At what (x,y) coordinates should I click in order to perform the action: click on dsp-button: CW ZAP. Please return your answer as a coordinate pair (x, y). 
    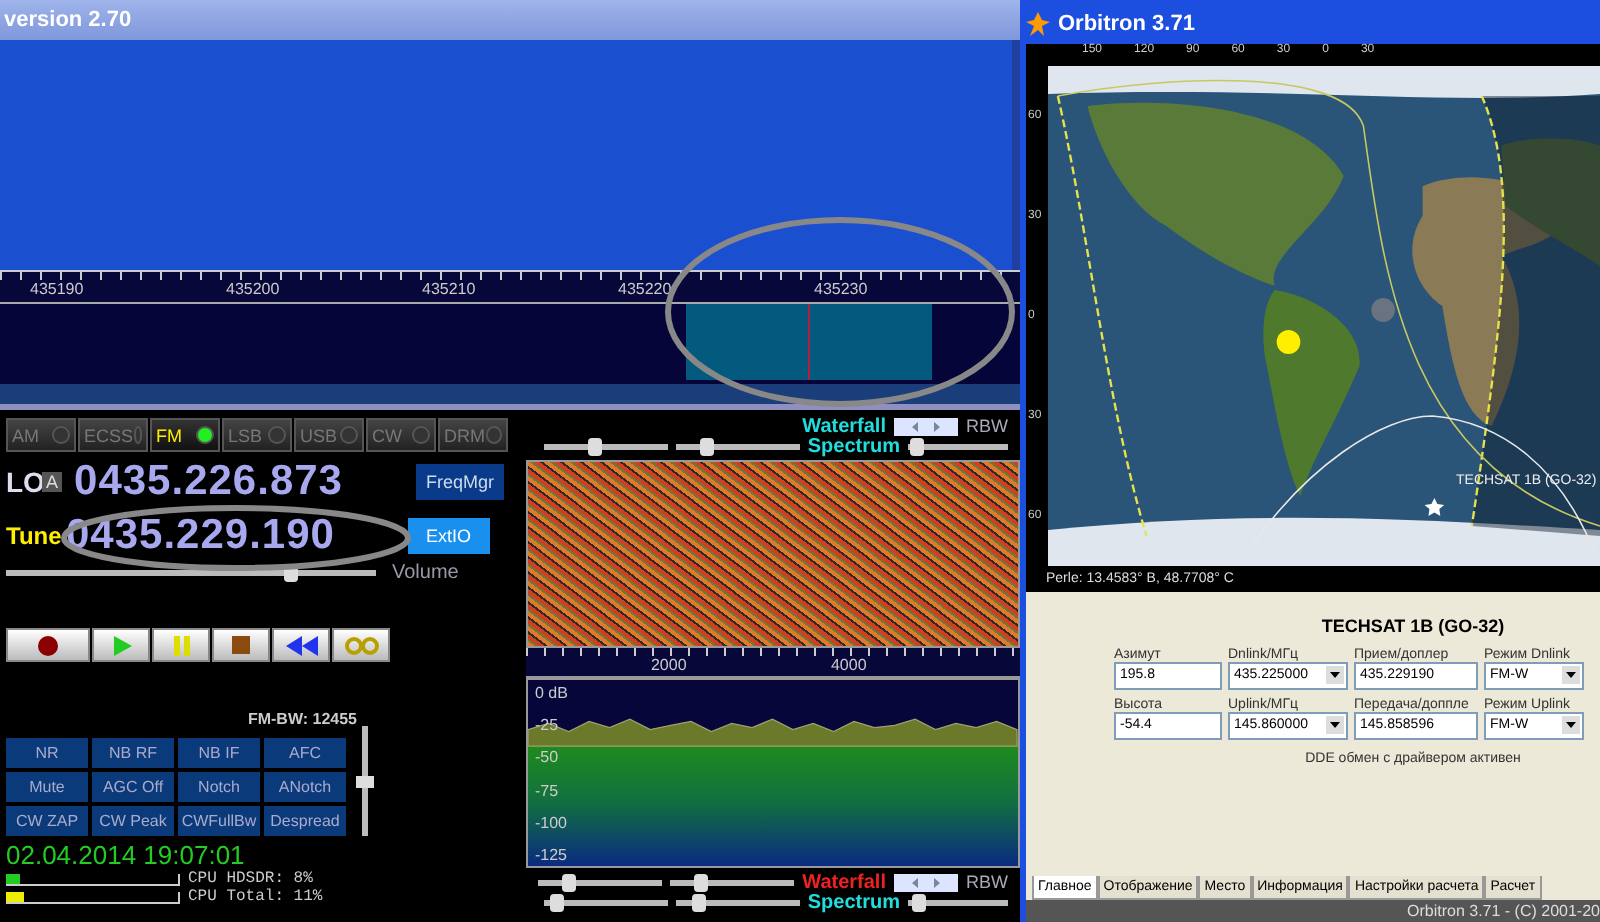
    Looking at the image, I should click on (47, 821).